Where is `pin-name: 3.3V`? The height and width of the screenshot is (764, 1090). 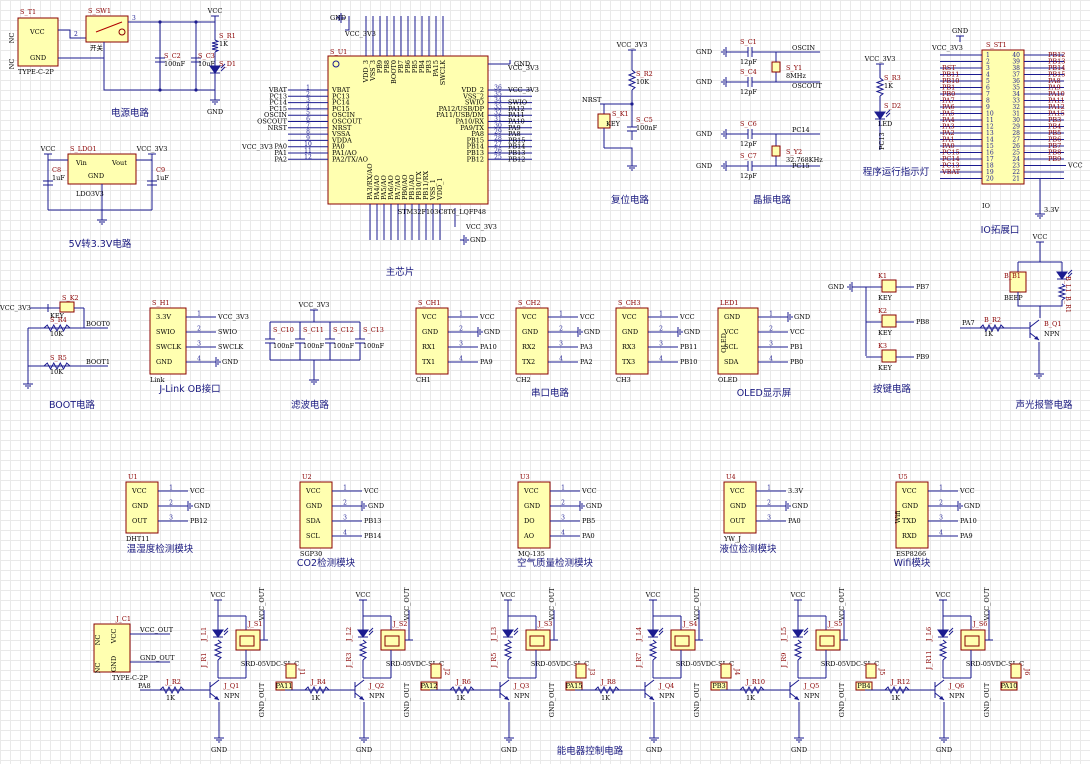
pin-name: 3.3V is located at coordinates (163, 317).